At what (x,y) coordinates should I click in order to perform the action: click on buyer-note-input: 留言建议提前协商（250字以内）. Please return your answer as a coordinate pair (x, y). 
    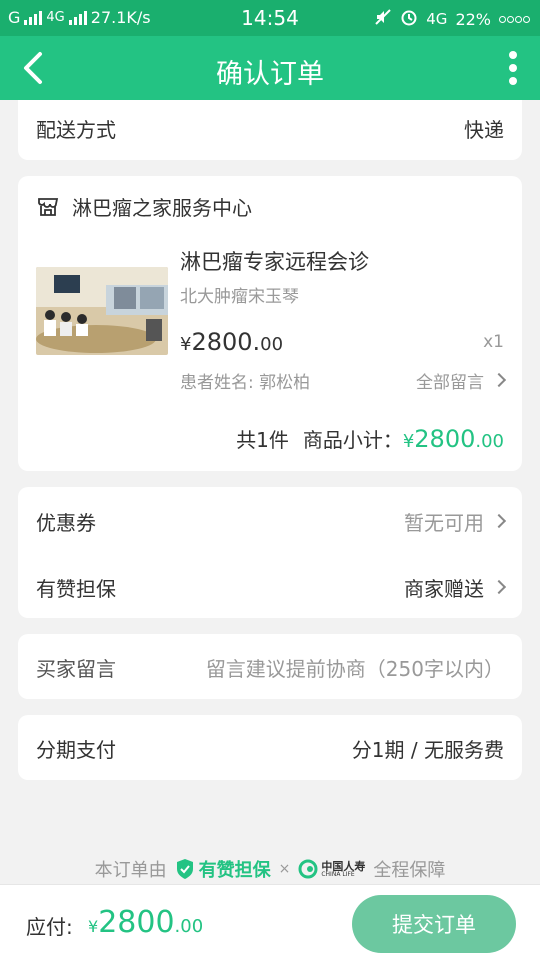
    Looking at the image, I should click on (355, 667).